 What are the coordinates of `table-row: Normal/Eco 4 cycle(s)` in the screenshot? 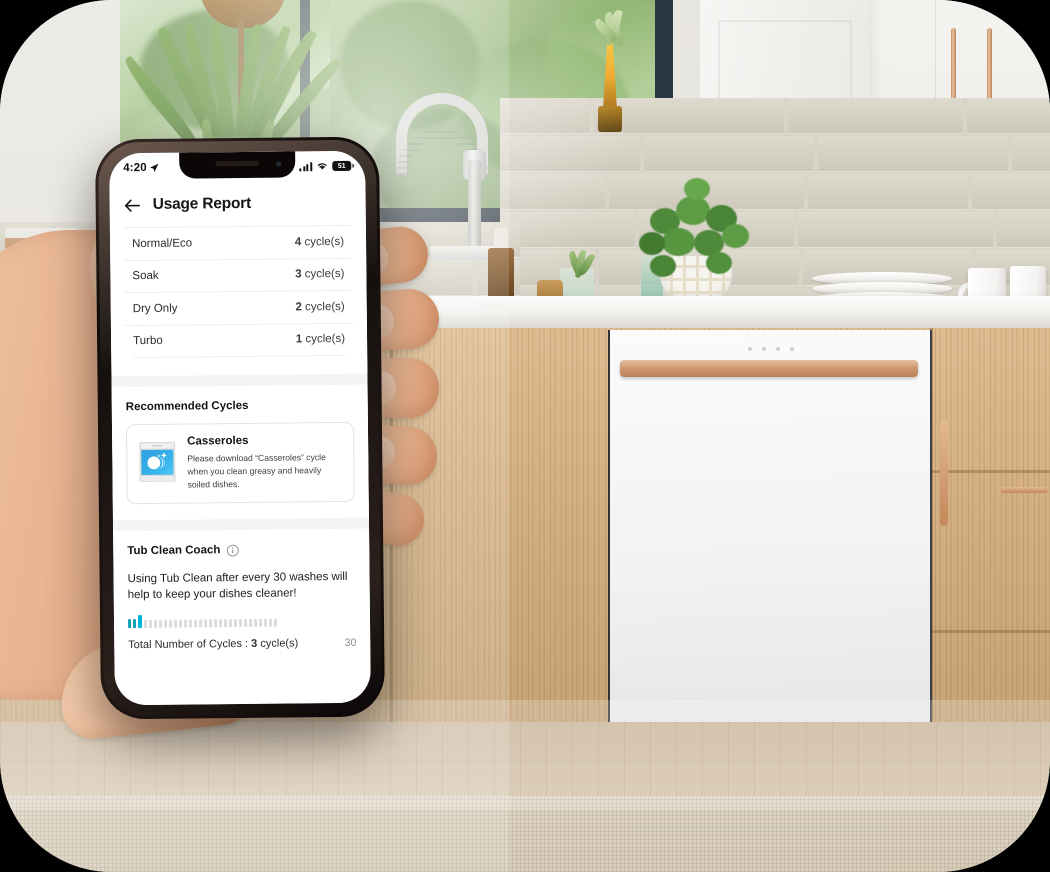 It's located at (238, 242).